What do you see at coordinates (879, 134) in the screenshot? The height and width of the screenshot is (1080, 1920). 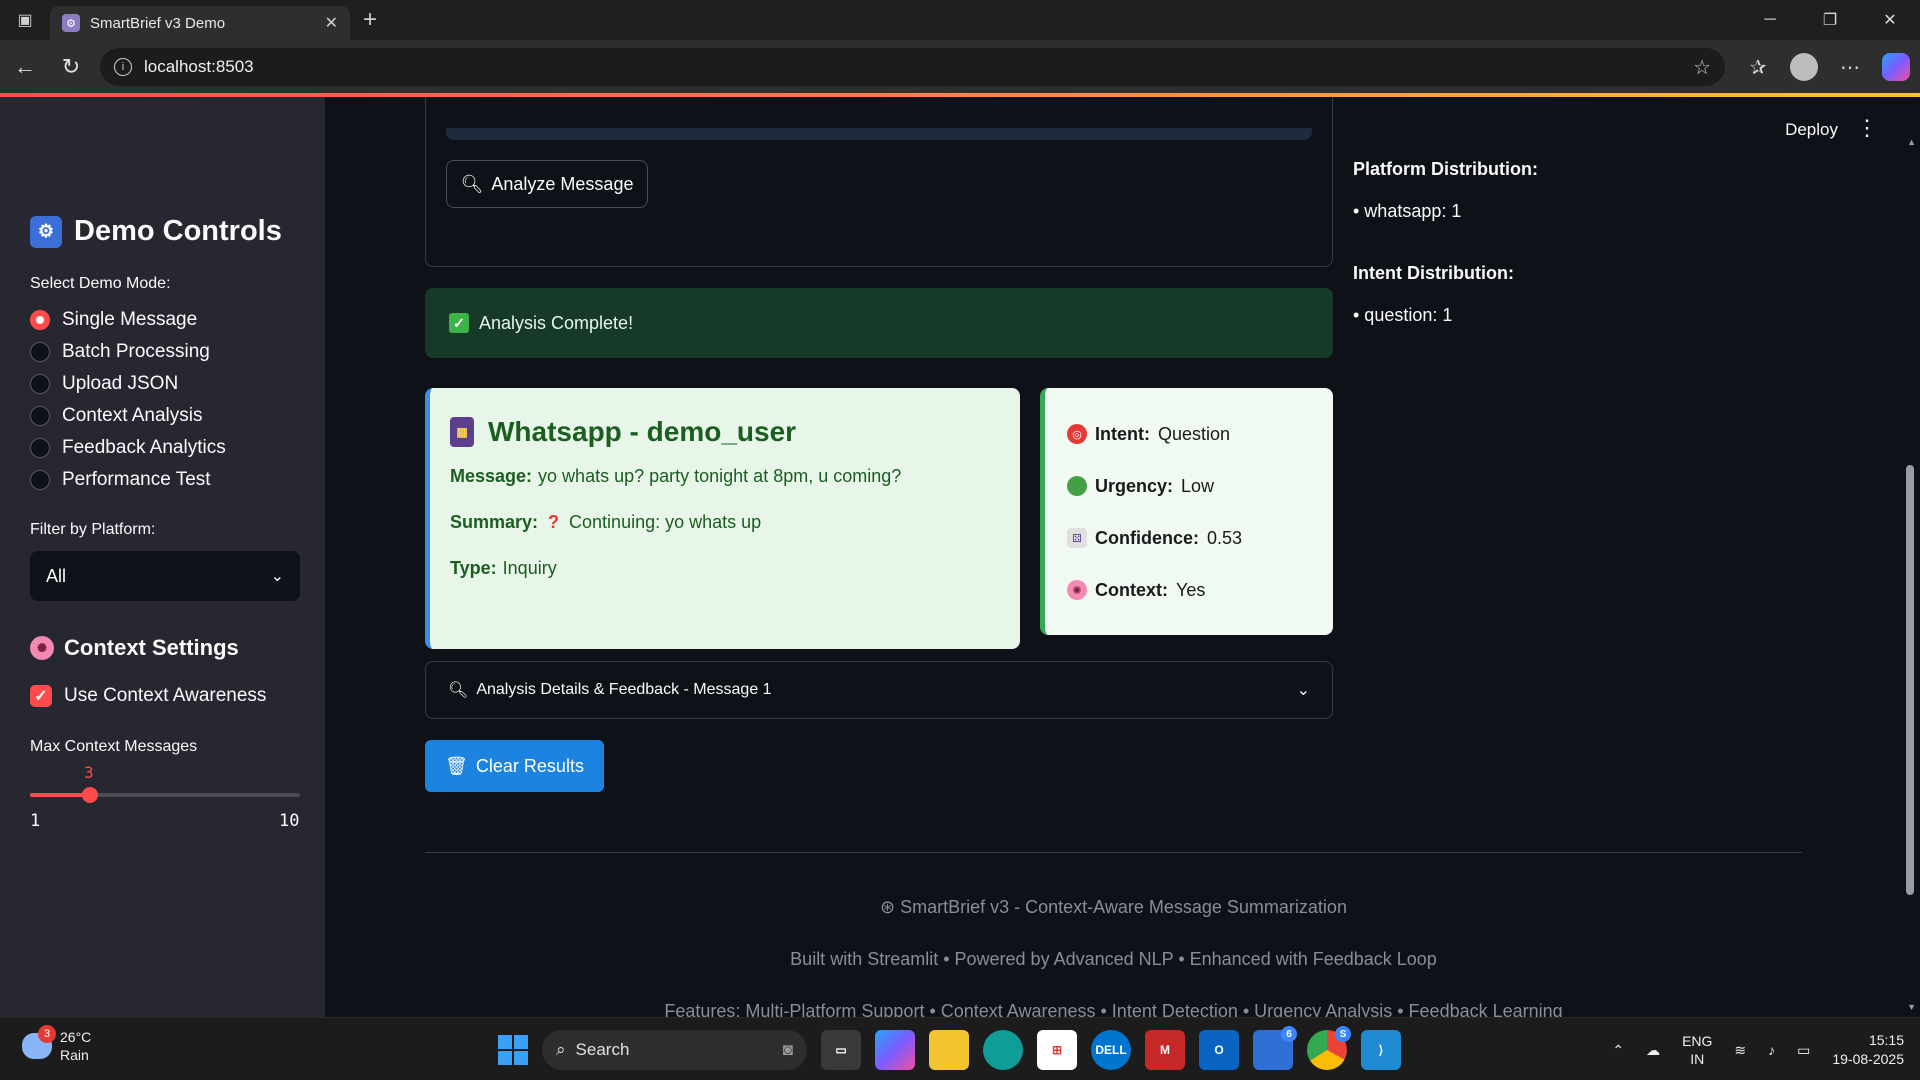 I see `message-input-bottom` at bounding box center [879, 134].